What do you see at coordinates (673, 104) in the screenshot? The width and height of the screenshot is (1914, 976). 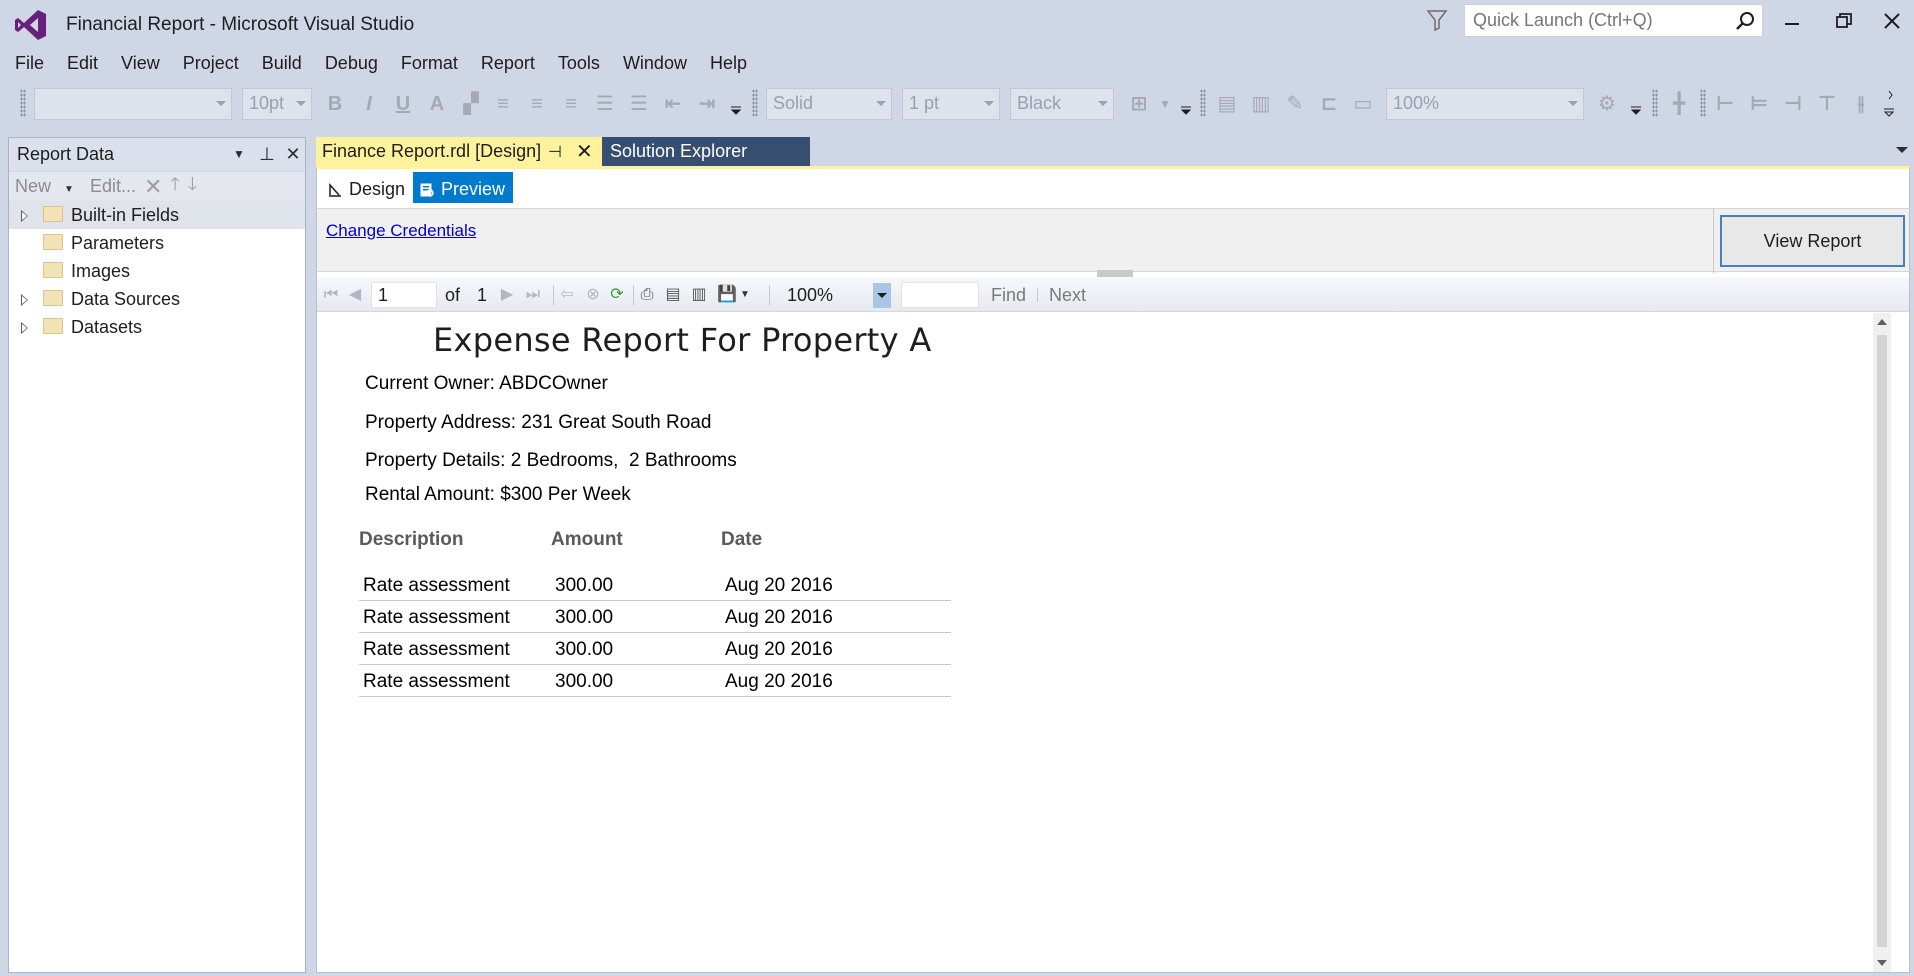 I see `decrease-indent-icon: ⇤` at bounding box center [673, 104].